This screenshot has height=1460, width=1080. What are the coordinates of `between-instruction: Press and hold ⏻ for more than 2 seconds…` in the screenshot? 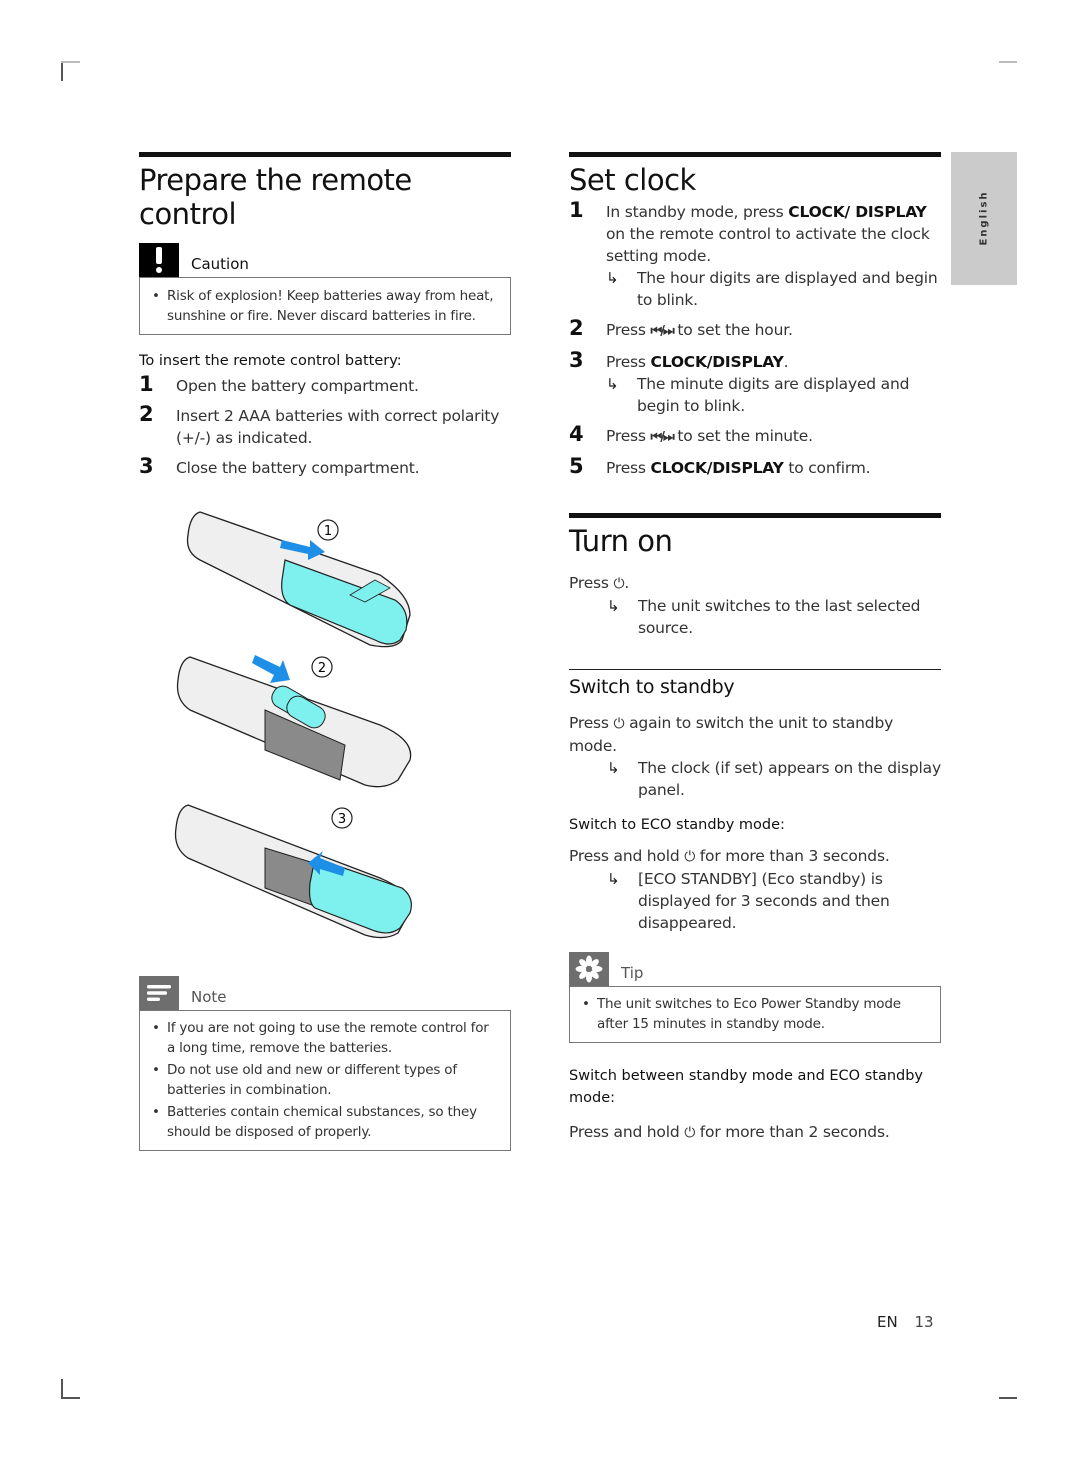 It's located at (729, 1132).